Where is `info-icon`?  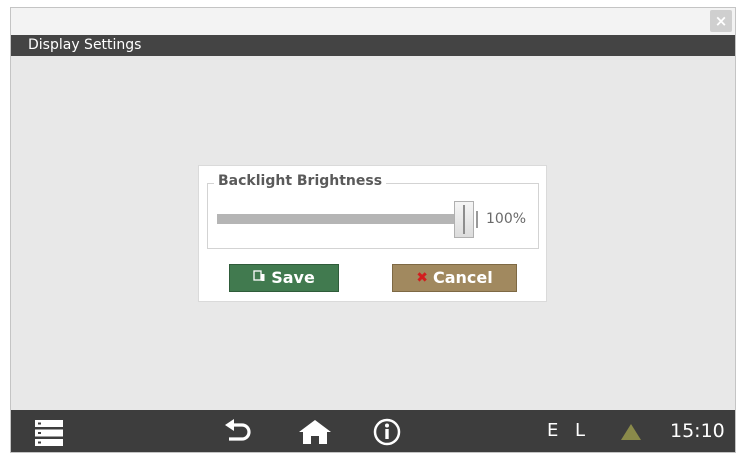
info-icon is located at coordinates (387, 434).